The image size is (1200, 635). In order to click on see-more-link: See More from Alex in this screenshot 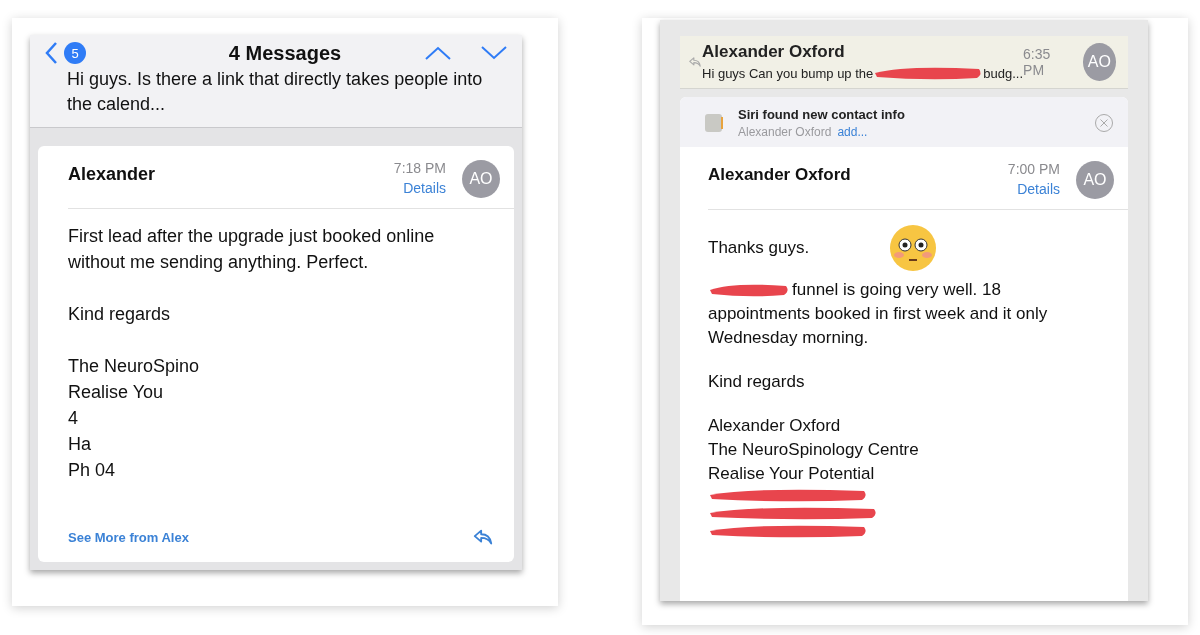, I will do `click(128, 537)`.